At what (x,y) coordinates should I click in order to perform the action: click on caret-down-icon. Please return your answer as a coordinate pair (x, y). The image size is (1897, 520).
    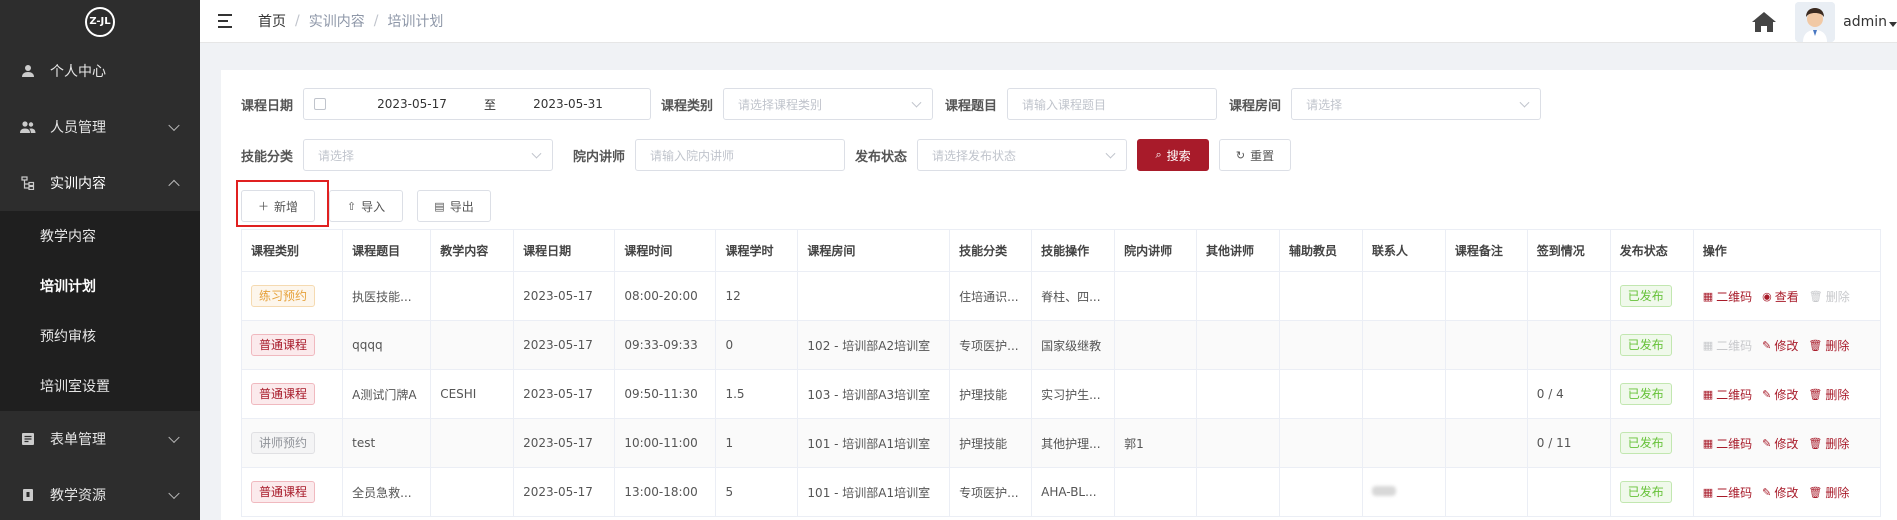
    Looking at the image, I should click on (1893, 24).